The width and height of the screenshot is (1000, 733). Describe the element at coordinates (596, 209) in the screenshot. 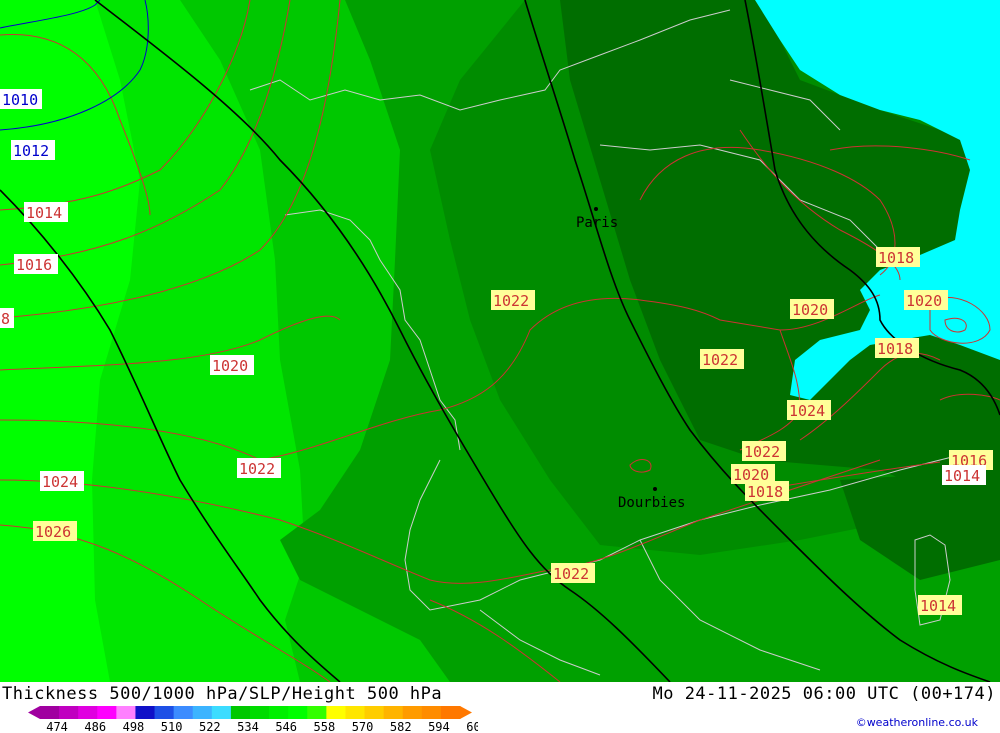

I see `city-marker-paris` at that location.